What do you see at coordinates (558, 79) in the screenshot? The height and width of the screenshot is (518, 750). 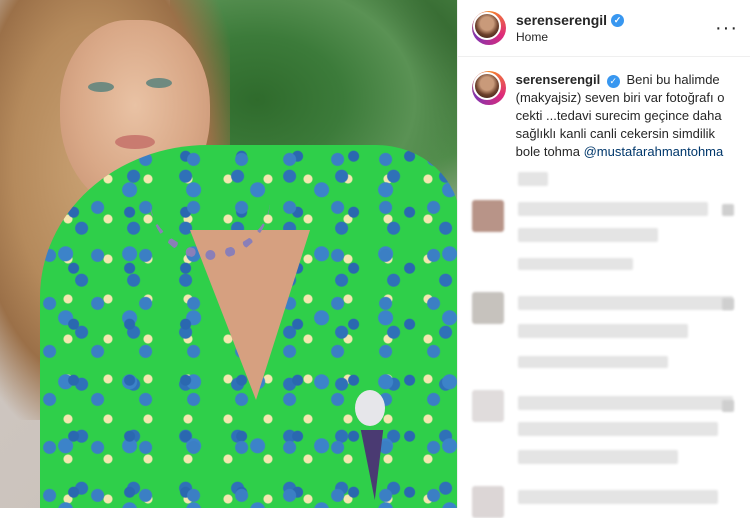 I see `caption-username: serenserengil` at bounding box center [558, 79].